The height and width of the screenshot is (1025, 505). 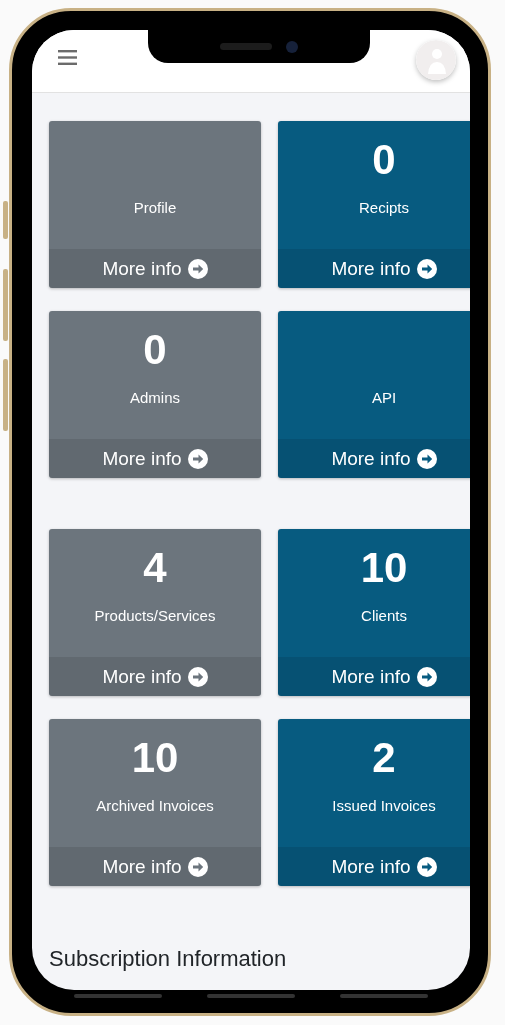 What do you see at coordinates (155, 397) in the screenshot?
I see `card-label: Admins` at bounding box center [155, 397].